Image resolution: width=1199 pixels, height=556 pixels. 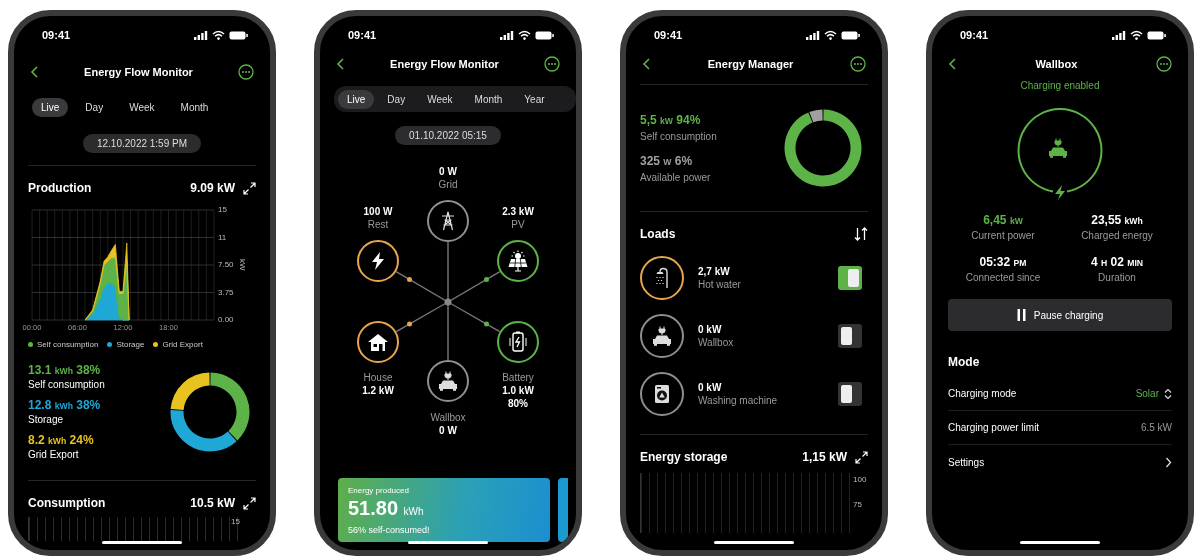 What do you see at coordinates (671, 120) in the screenshot?
I see `power-reading: 5,5 kW 94%` at bounding box center [671, 120].